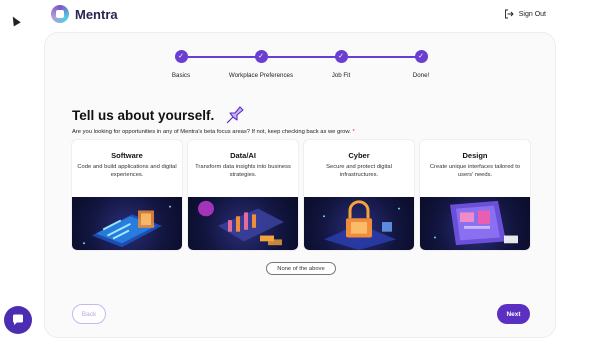 The image size is (600, 338). What do you see at coordinates (96, 14) in the screenshot?
I see `app-name: Mentra` at bounding box center [96, 14].